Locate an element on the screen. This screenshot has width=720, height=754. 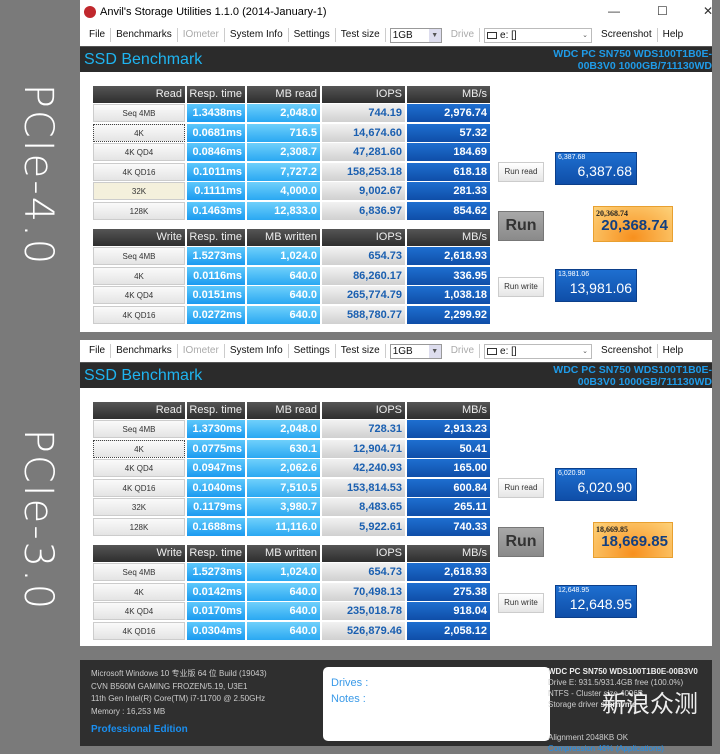
write-score-box: 12,648.95 12,648.95 is located at coordinates (596, 601).